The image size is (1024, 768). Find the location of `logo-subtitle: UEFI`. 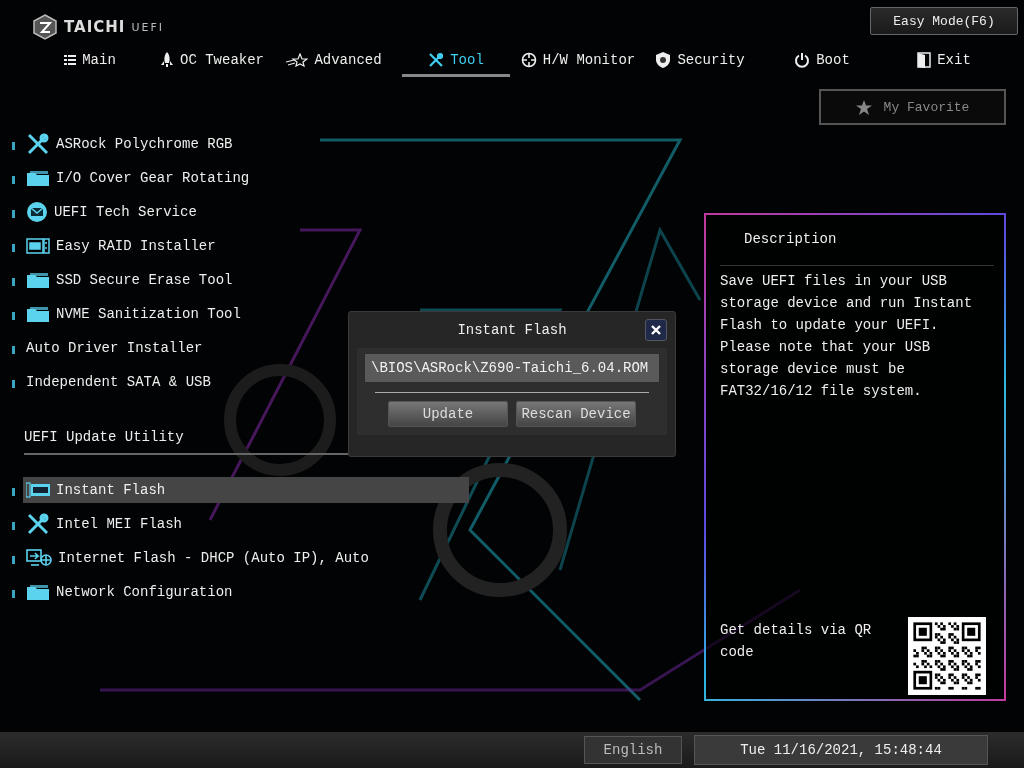

logo-subtitle: UEFI is located at coordinates (147, 27).